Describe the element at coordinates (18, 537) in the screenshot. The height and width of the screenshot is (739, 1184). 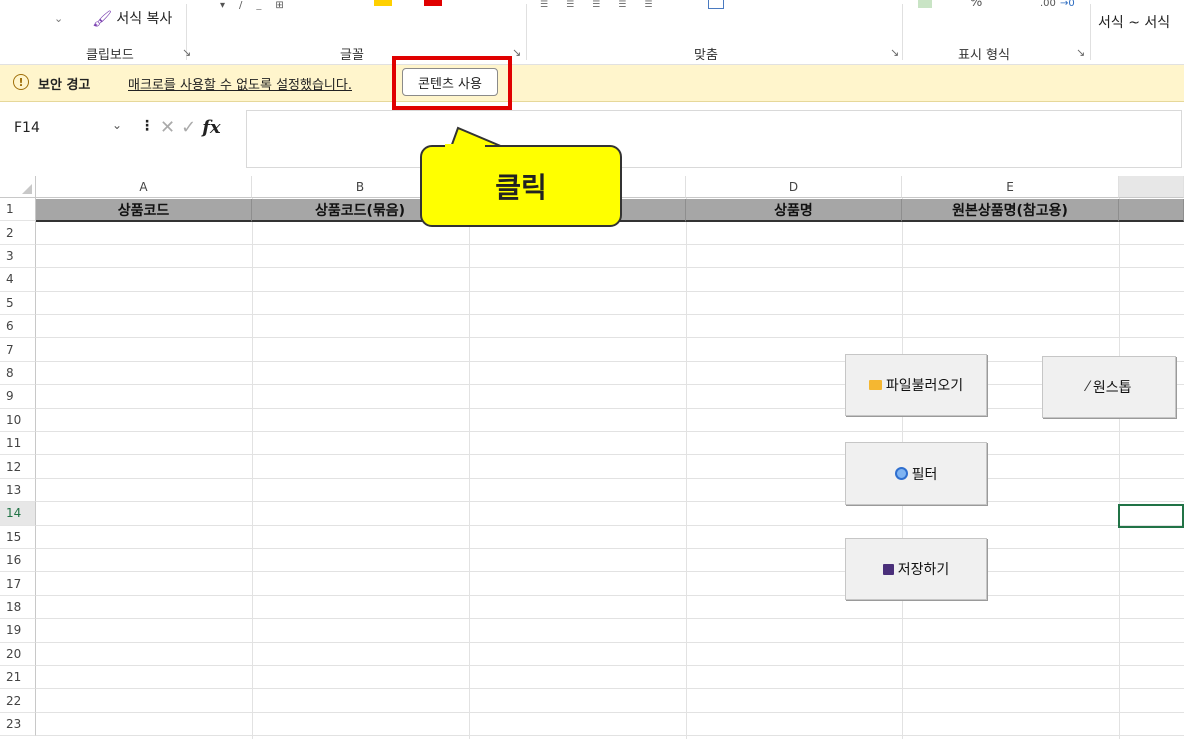
I see `row-header: 15` at that location.